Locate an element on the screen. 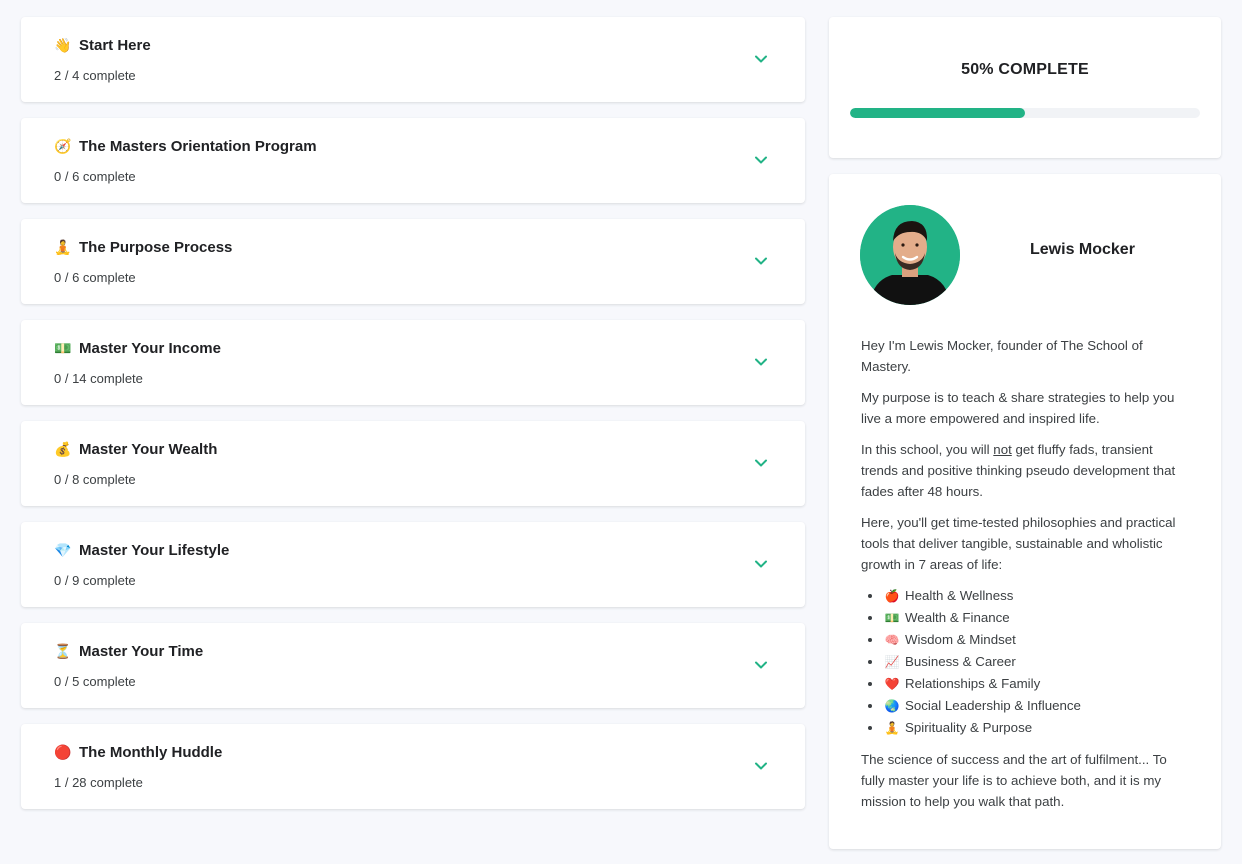 The image size is (1242, 864). module-title: ⏳ Master Your Time is located at coordinates (128, 651).